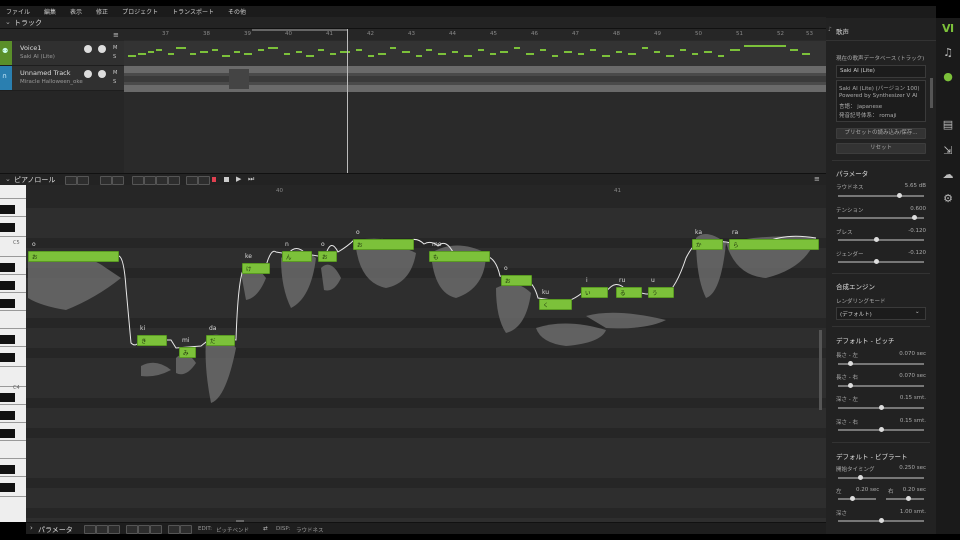 The height and width of the screenshot is (540, 960). What do you see at coordinates (192, 180) in the screenshot?
I see `play-mode-icon` at bounding box center [192, 180].